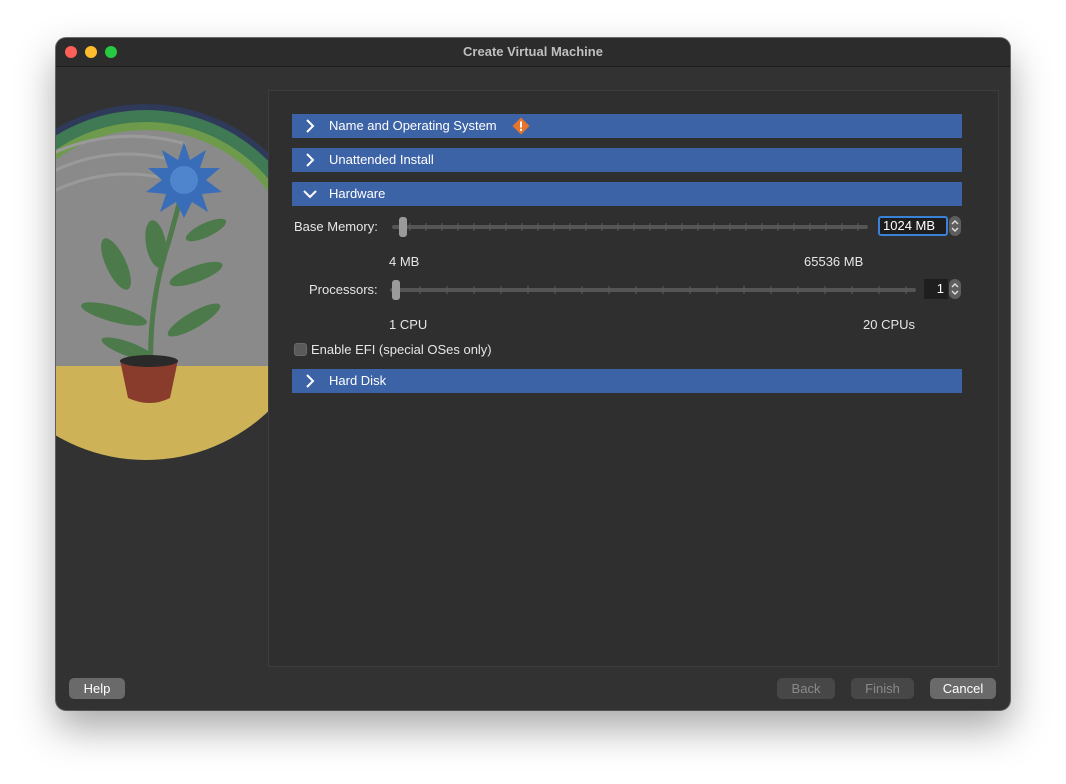 Image resolution: width=1066 pixels, height=784 pixels. Describe the element at coordinates (413, 125) in the screenshot. I see `section-name-and-os-label: Name and Operating System` at that location.